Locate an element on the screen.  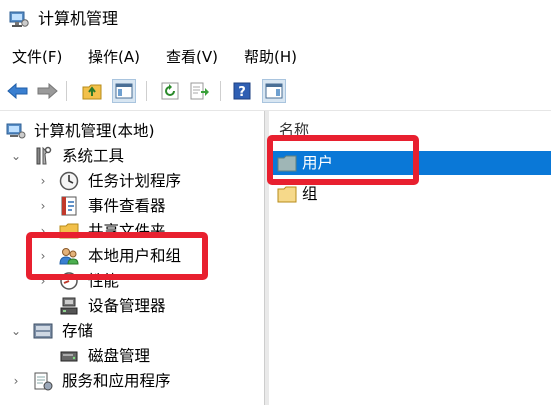
toolbar: ? is located at coordinates (275, 92).